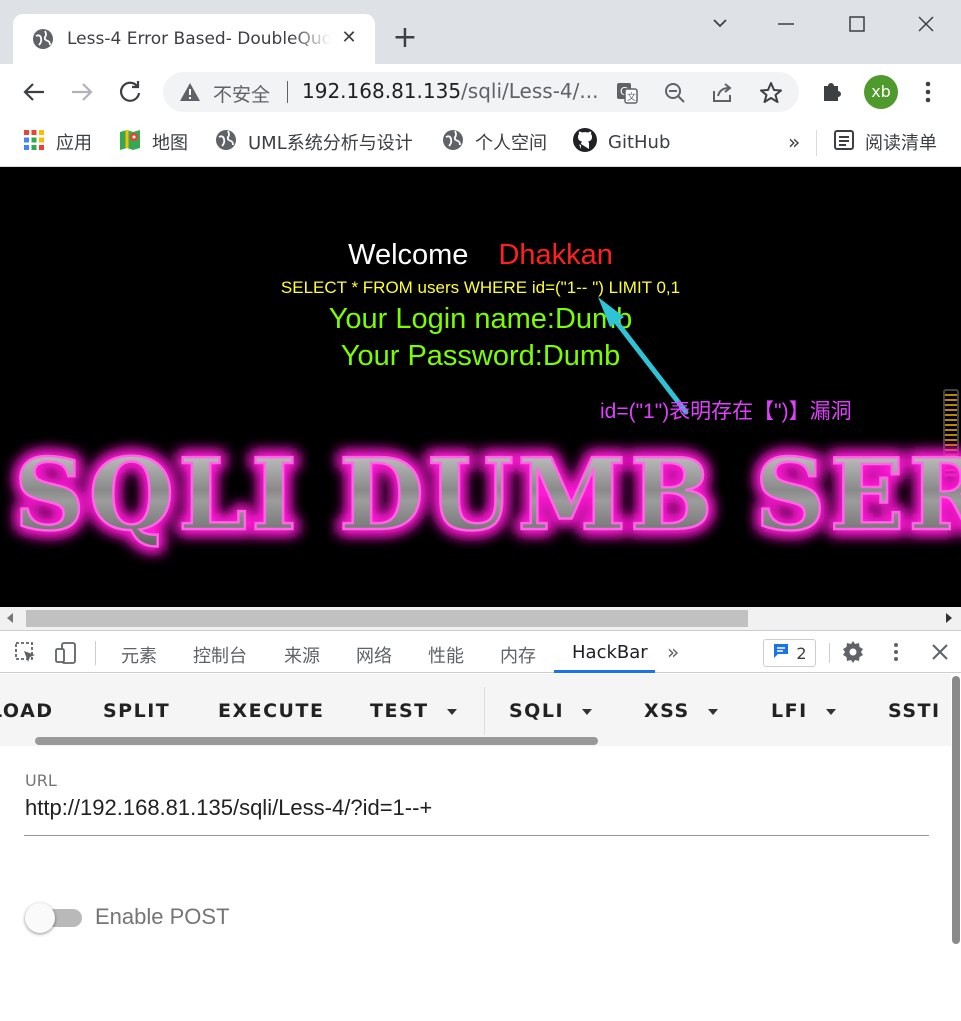  Describe the element at coordinates (316, 741) in the screenshot. I see `hackbar-toolbar-scrollbar` at that location.